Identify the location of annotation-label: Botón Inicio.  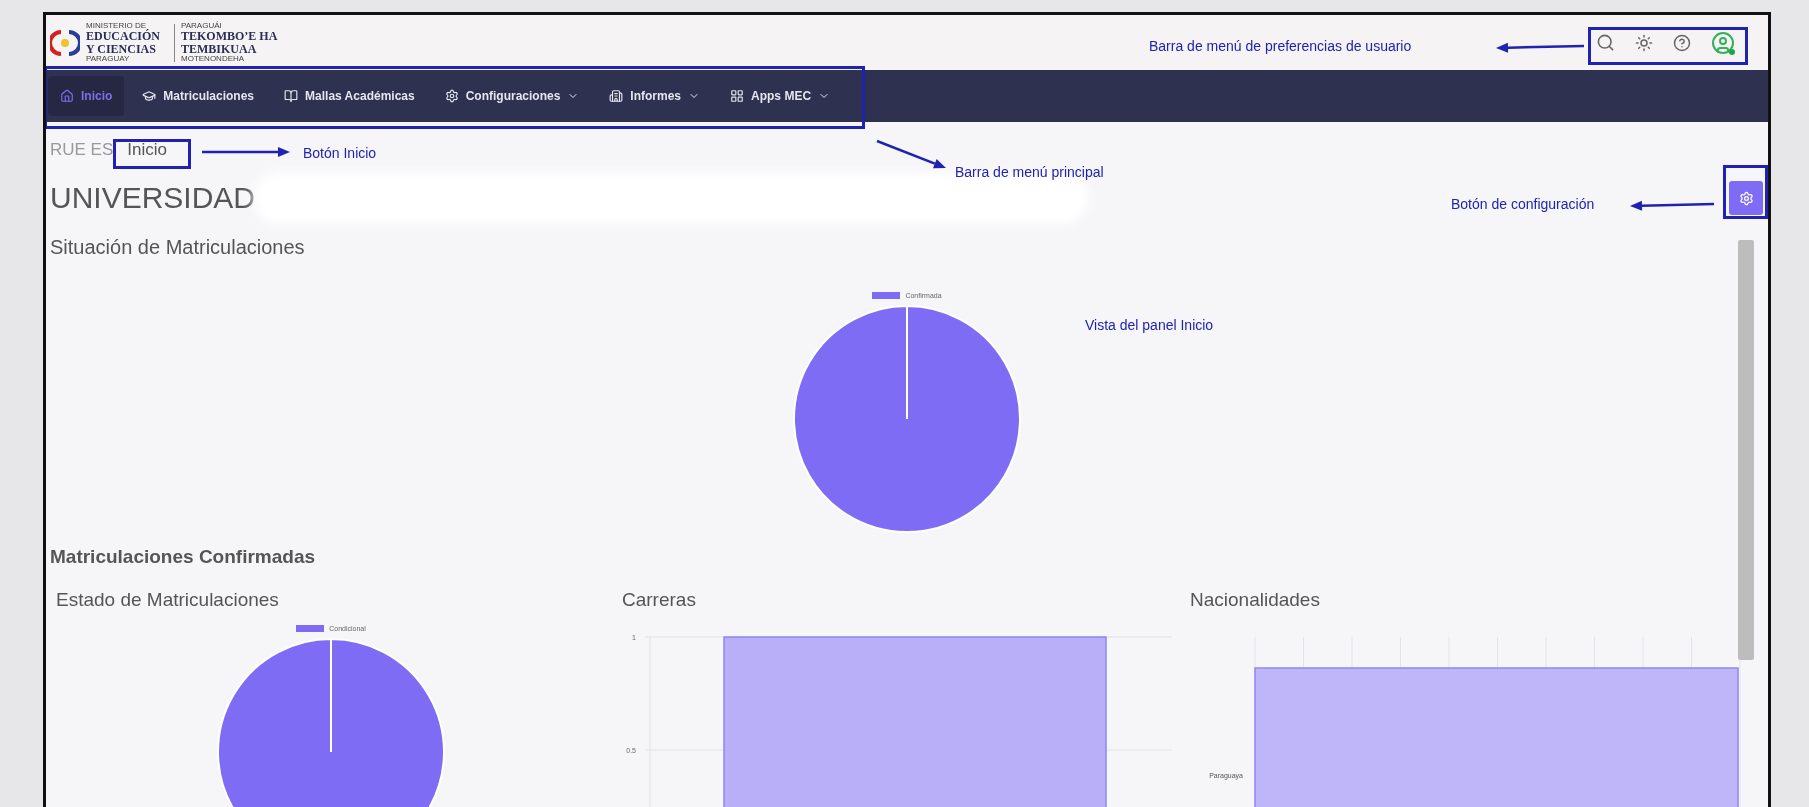
(340, 153).